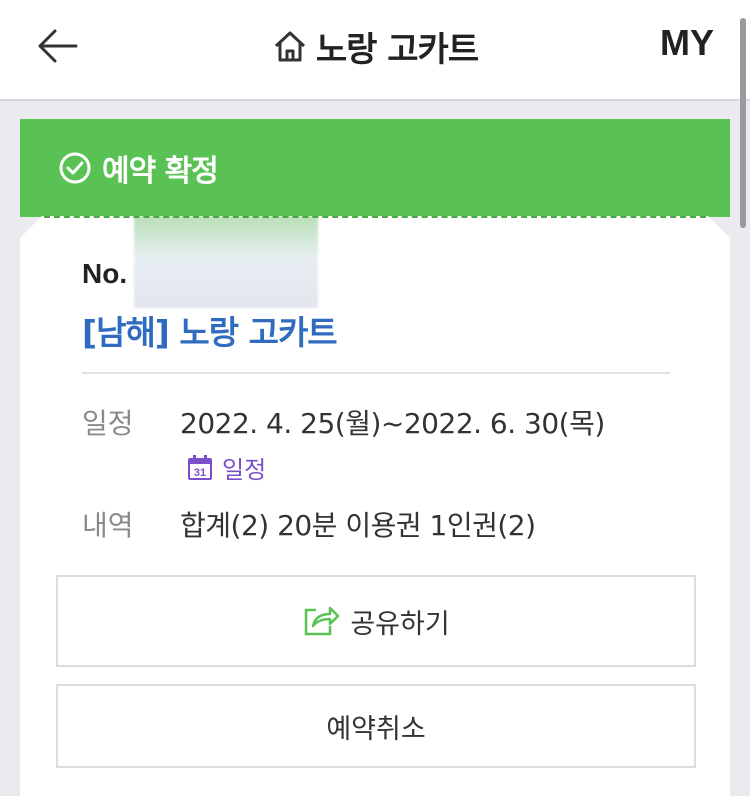  What do you see at coordinates (226, 262) in the screenshot?
I see `redacted-number` at bounding box center [226, 262].